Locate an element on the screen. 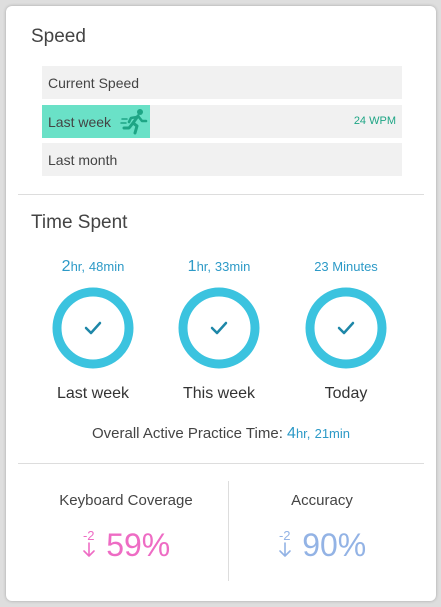 The height and width of the screenshot is (607, 441). speed-row-label: Last week is located at coordinates (80, 122).